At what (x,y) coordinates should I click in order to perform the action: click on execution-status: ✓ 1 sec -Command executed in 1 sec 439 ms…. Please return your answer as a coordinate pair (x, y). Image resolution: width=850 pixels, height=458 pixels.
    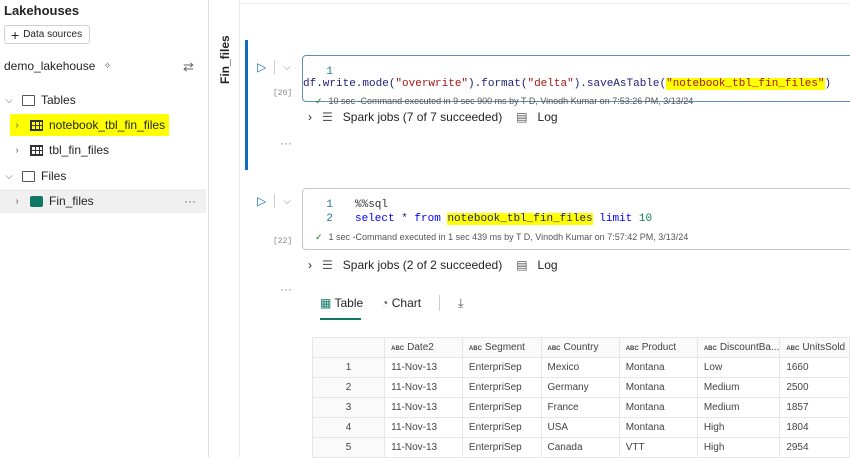
    Looking at the image, I should click on (576, 237).